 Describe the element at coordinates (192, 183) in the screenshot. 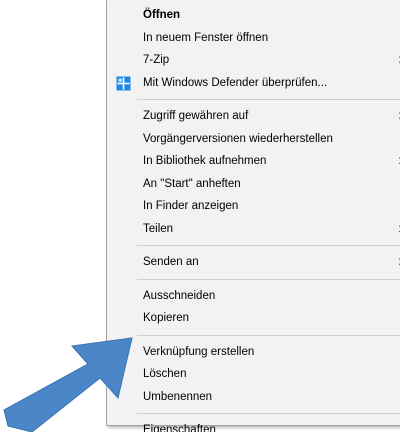

I see `menu-item-label: An "Start" anheften` at that location.